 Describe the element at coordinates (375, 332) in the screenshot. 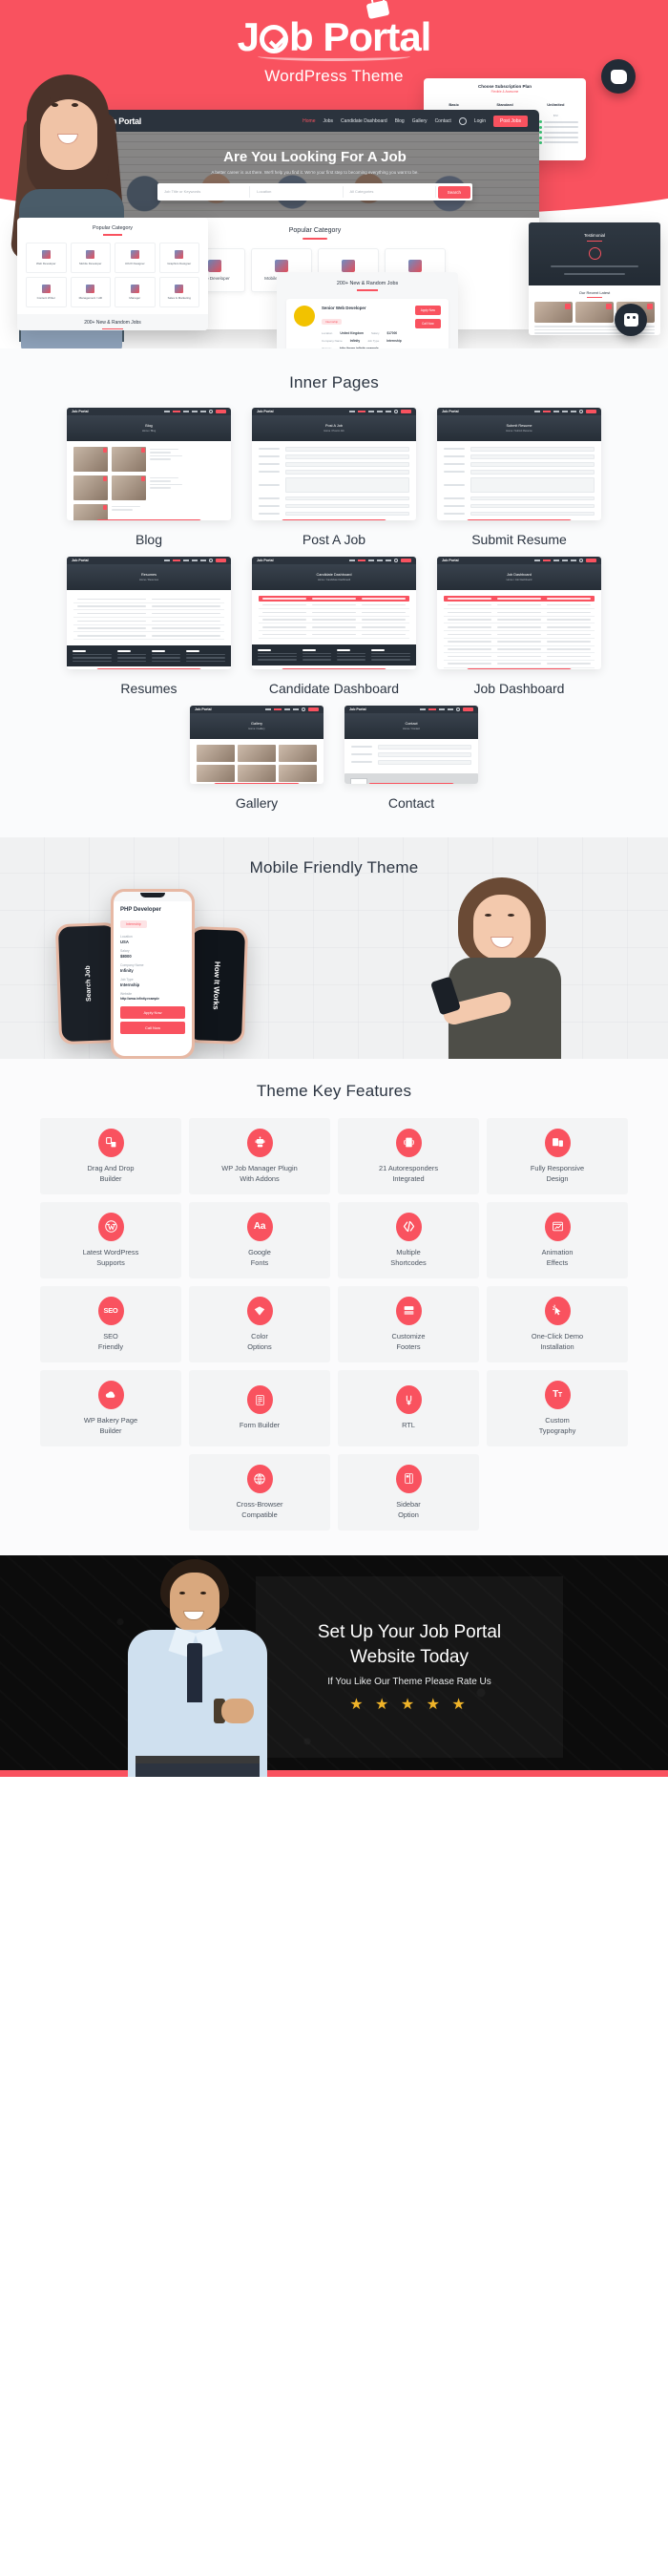

I see `meta-key: Salary` at that location.